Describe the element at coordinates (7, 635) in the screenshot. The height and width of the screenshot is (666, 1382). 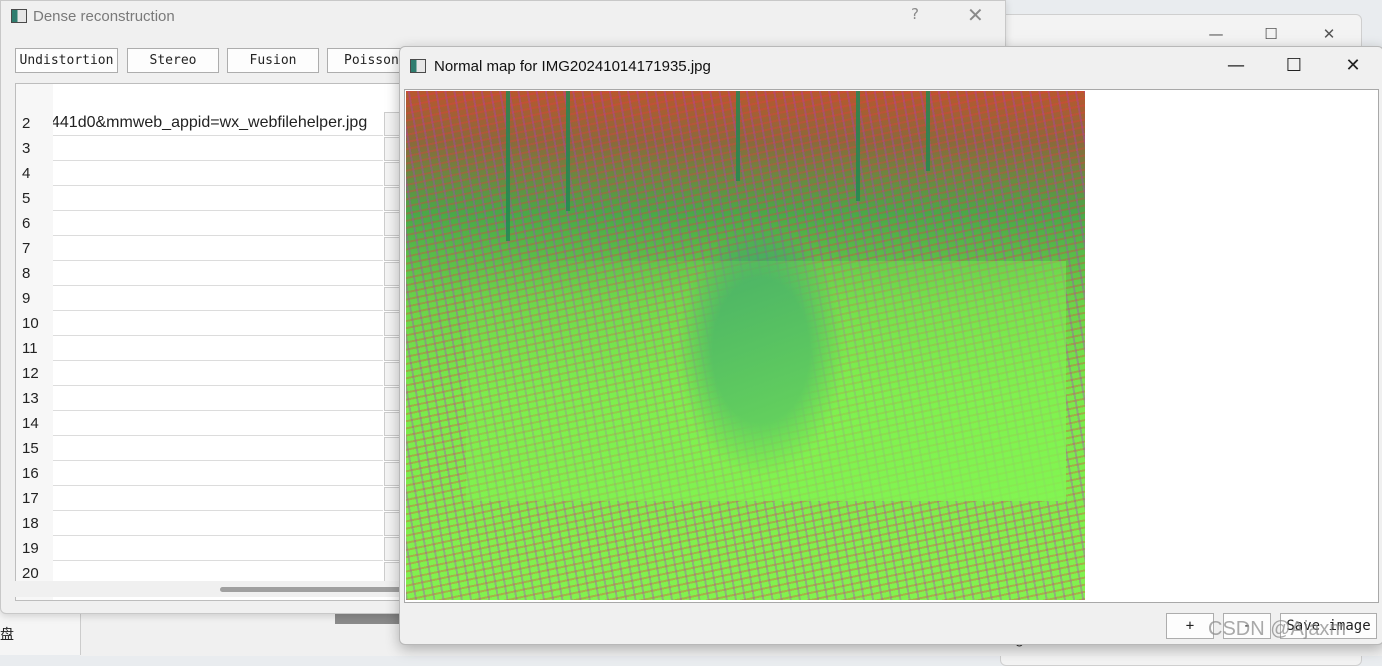
I see `left-panel-text: 盘` at that location.